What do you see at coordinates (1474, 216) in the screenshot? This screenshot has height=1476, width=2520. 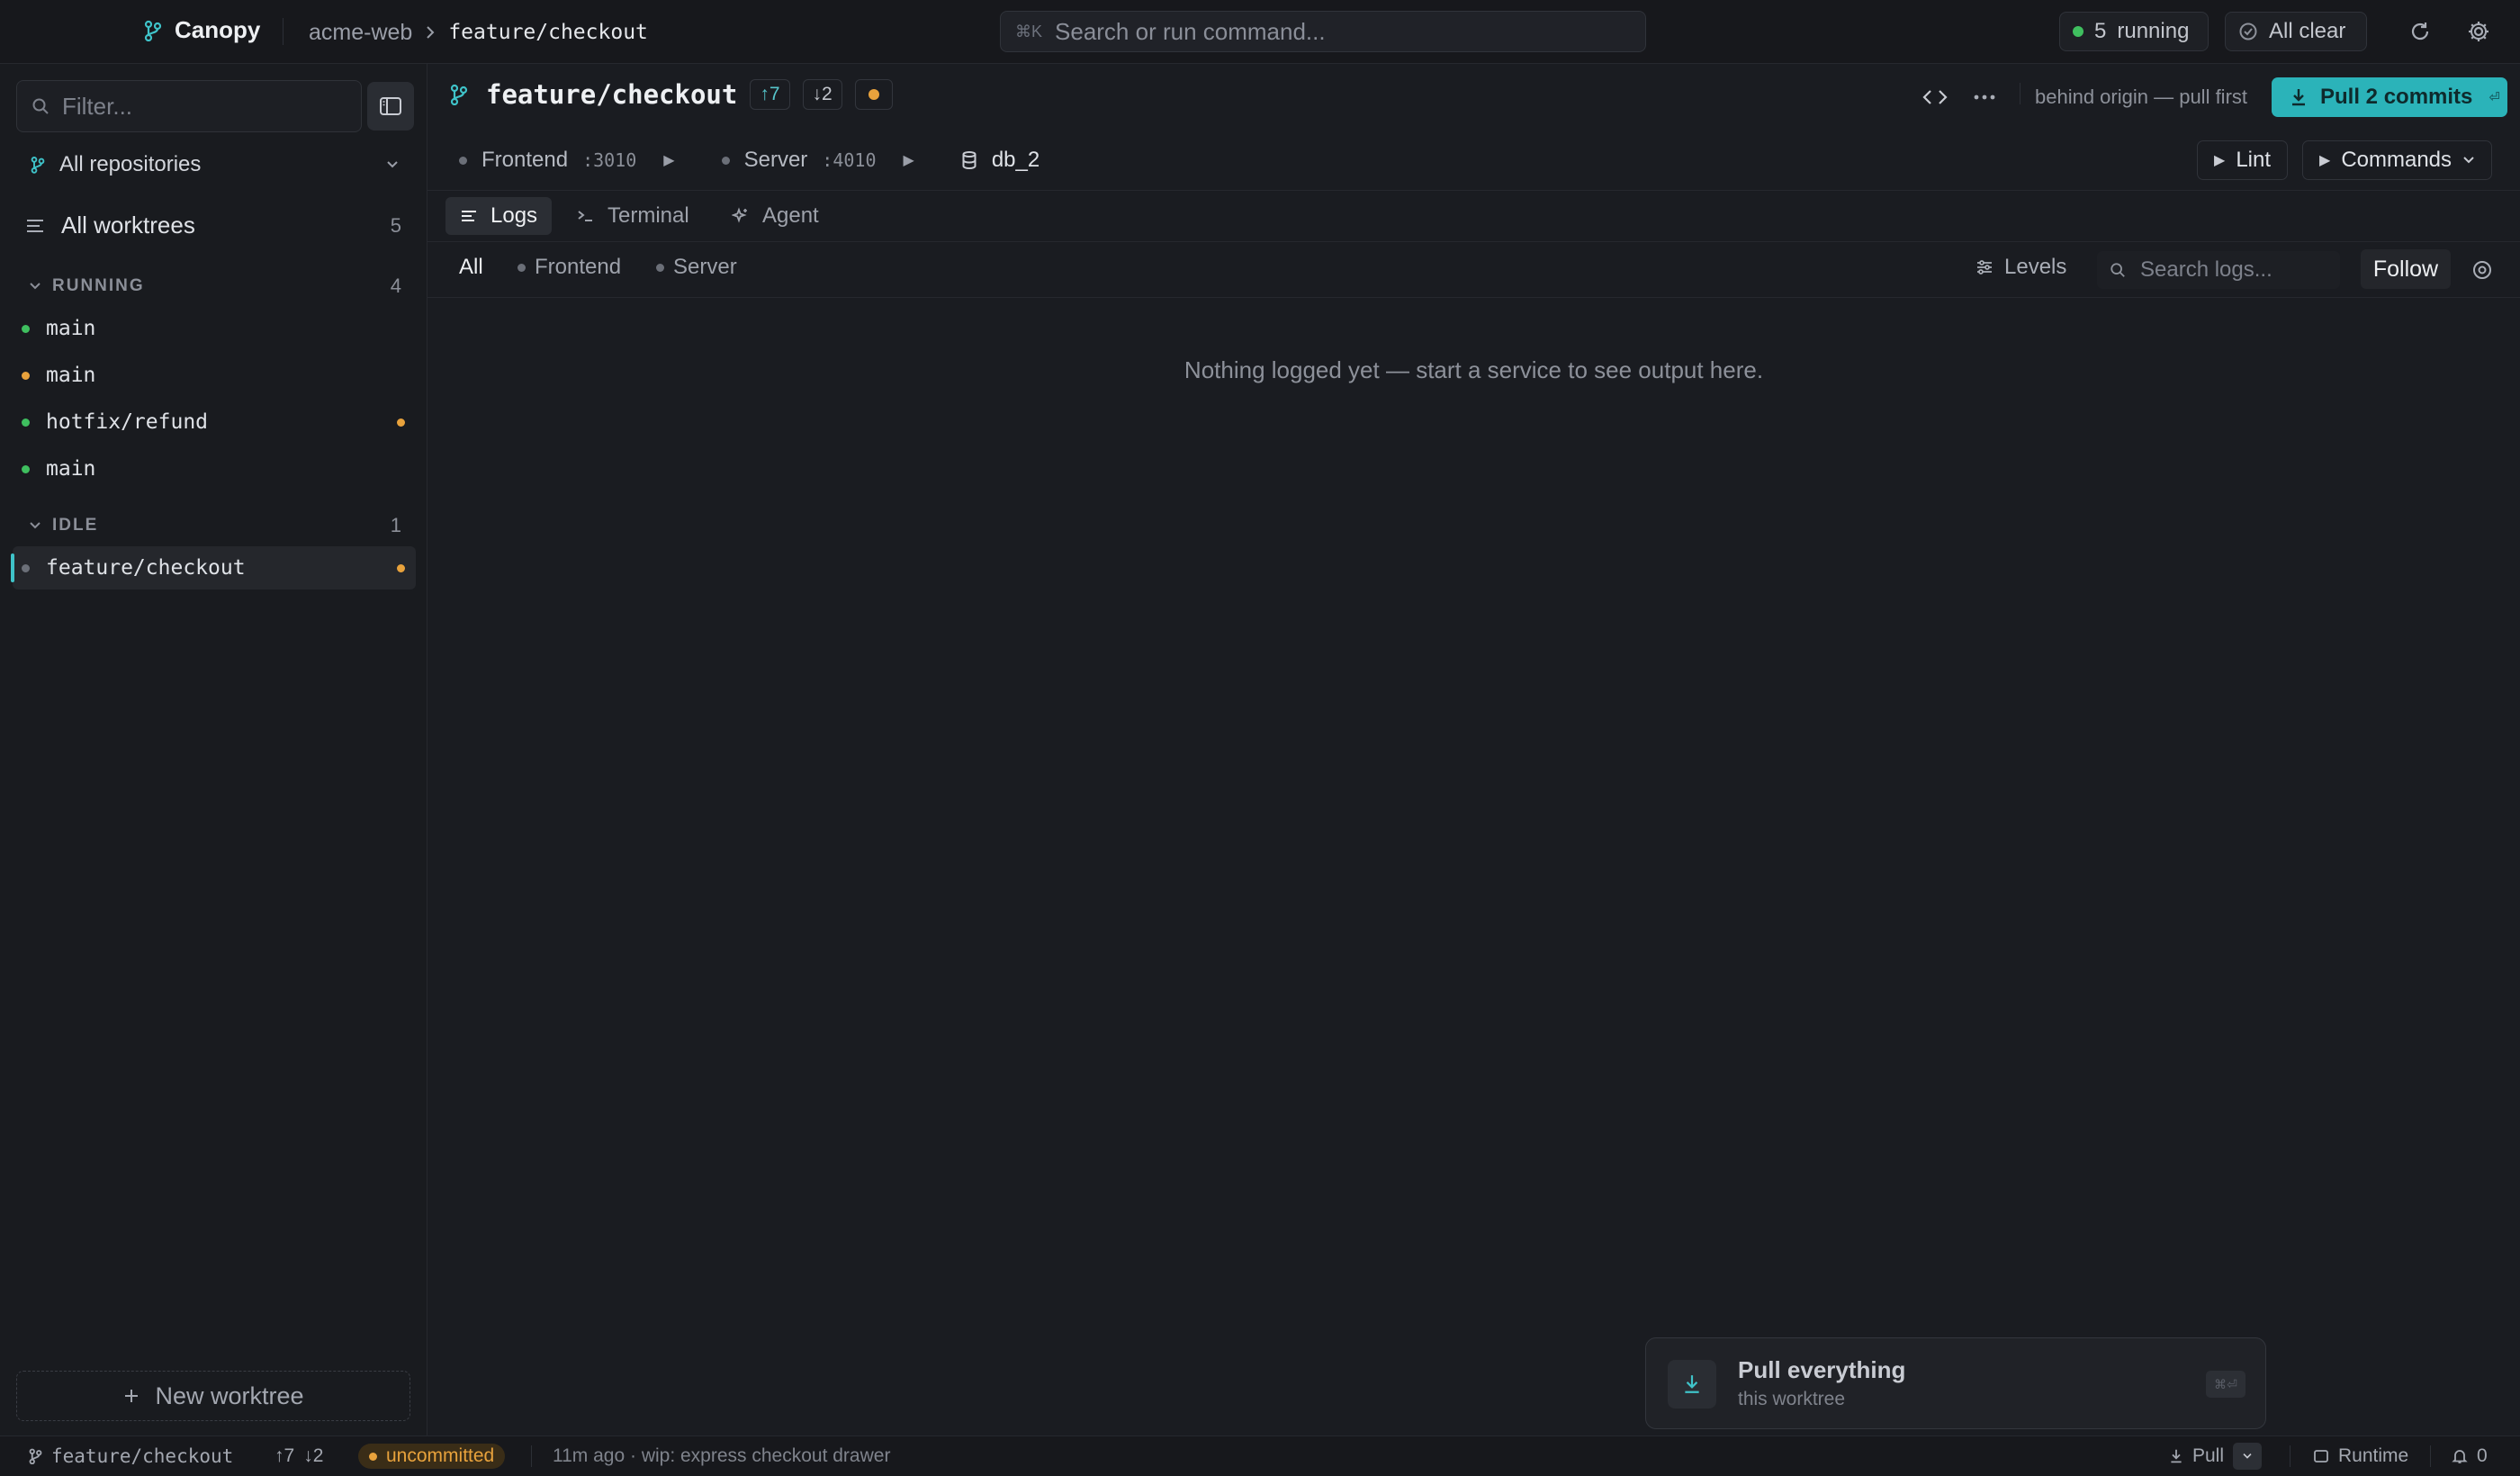 I see `view-tabs: Logs Terminal Agent` at bounding box center [1474, 216].